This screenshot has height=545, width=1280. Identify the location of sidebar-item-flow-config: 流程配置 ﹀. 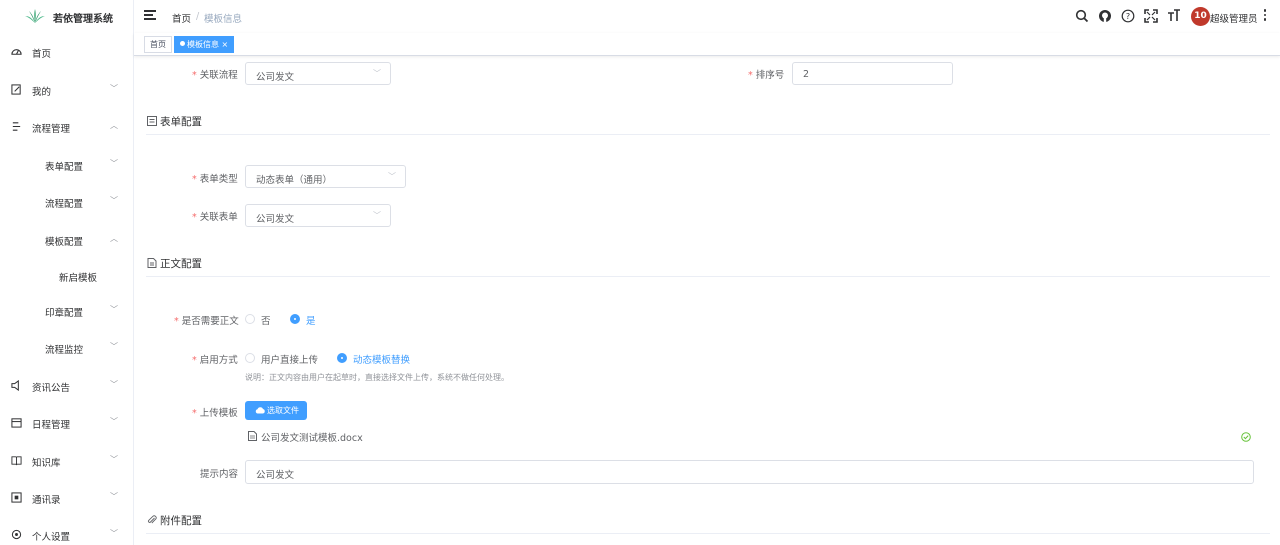
(67, 202).